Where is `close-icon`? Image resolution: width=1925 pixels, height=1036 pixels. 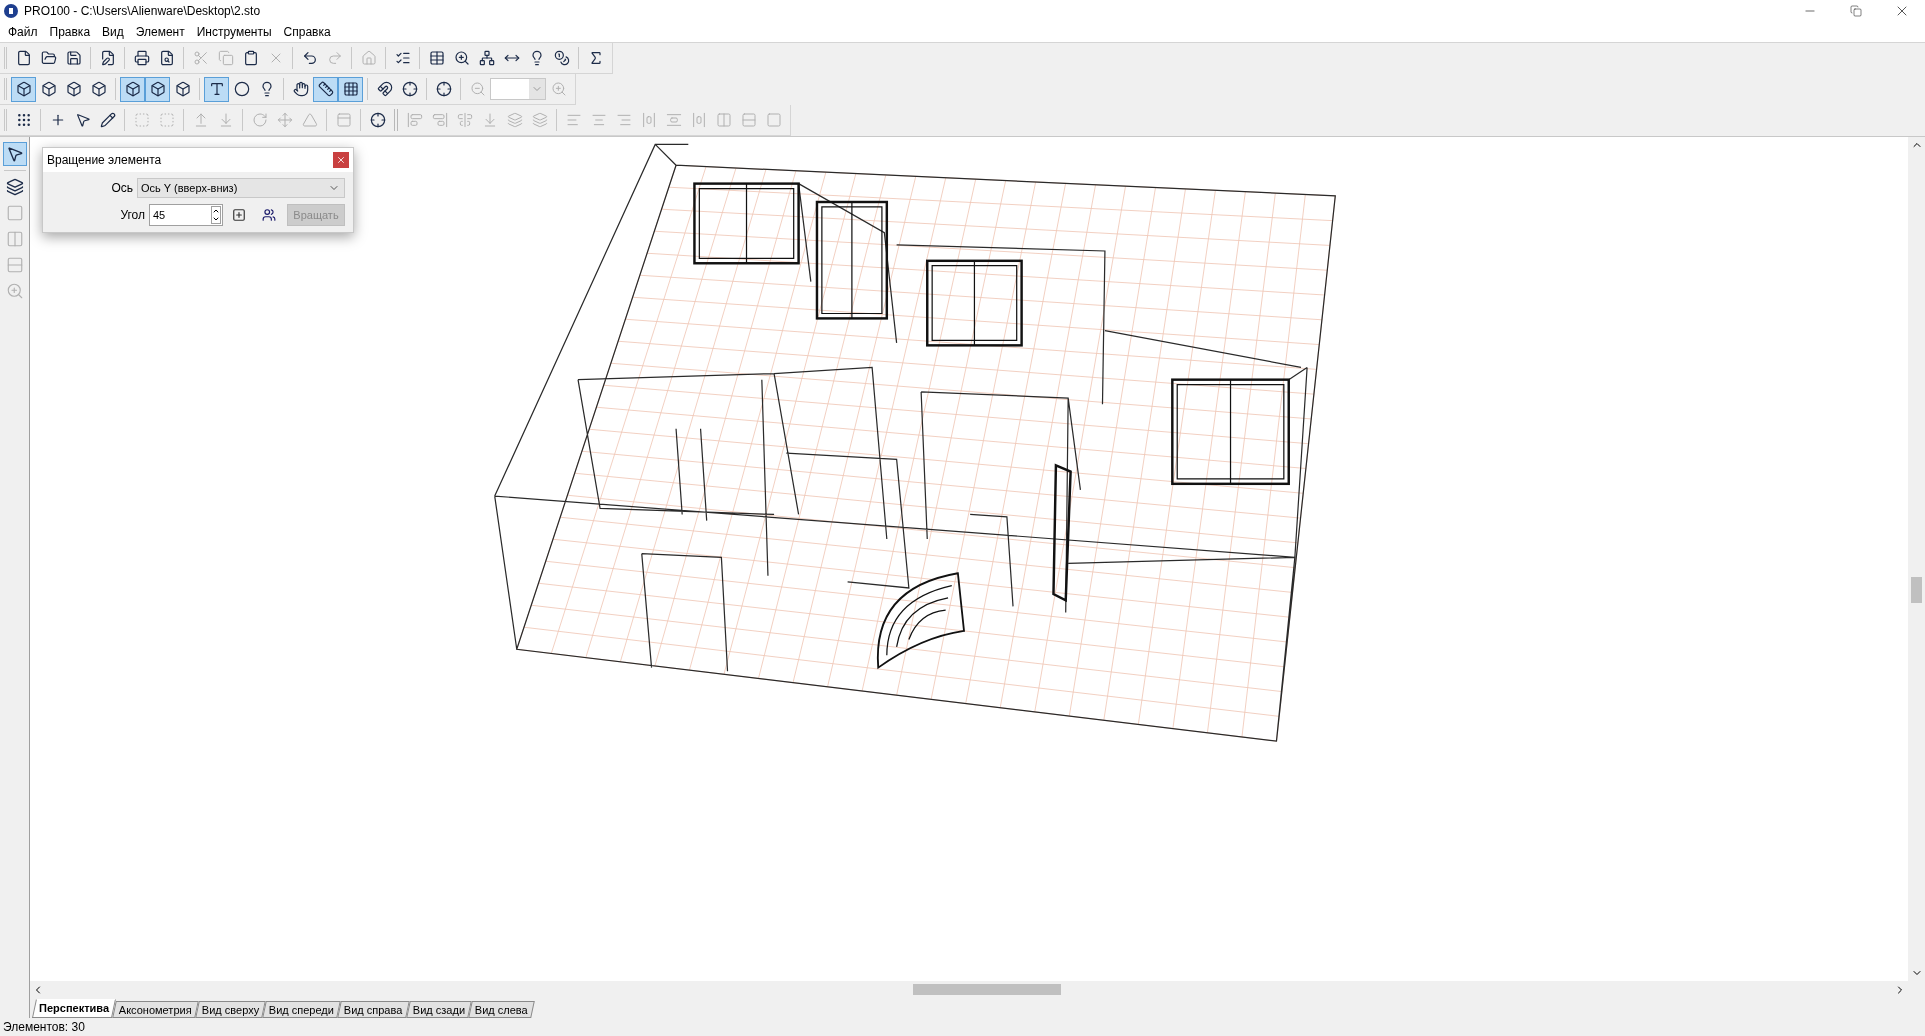 close-icon is located at coordinates (341, 160).